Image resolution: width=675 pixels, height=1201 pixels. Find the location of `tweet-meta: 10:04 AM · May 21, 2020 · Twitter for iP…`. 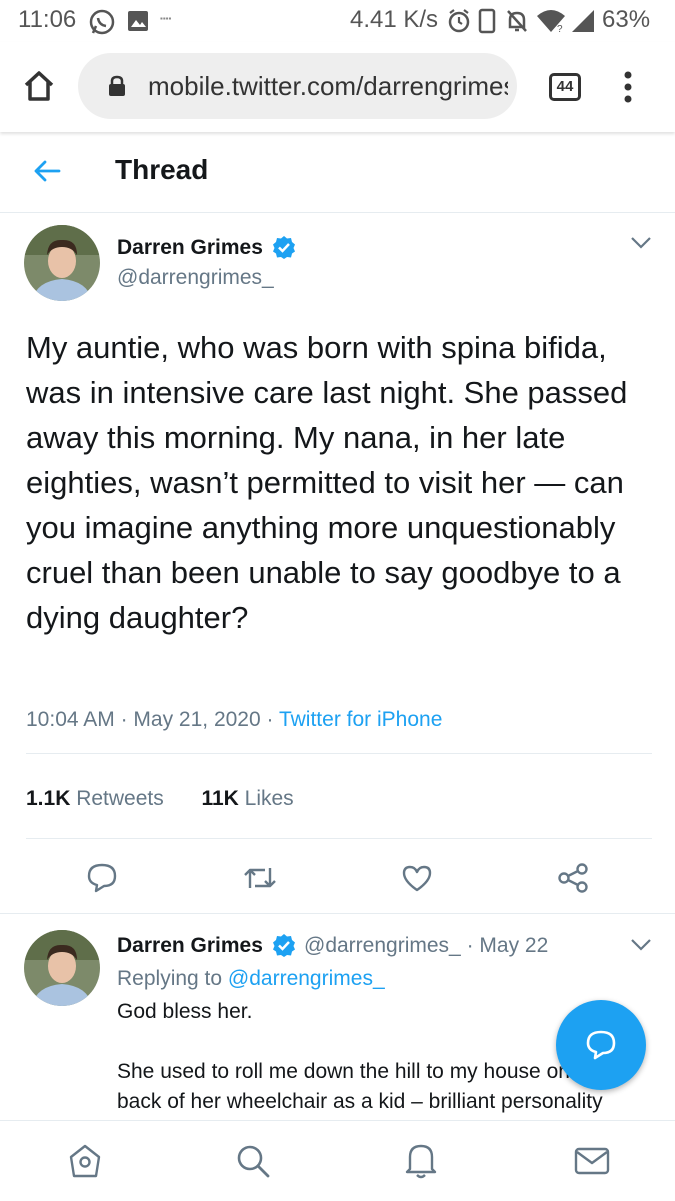

tweet-meta: 10:04 AM · May 21, 2020 · Twitter for iP… is located at coordinates (234, 719).